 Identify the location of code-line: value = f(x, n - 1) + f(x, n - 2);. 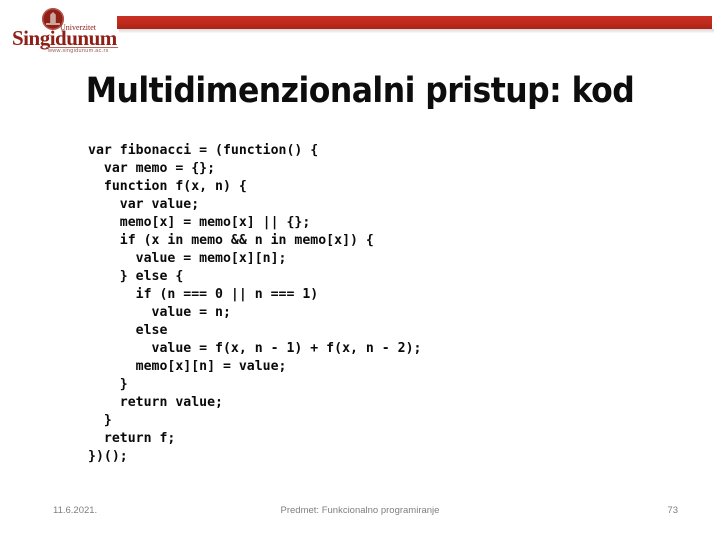
(255, 348).